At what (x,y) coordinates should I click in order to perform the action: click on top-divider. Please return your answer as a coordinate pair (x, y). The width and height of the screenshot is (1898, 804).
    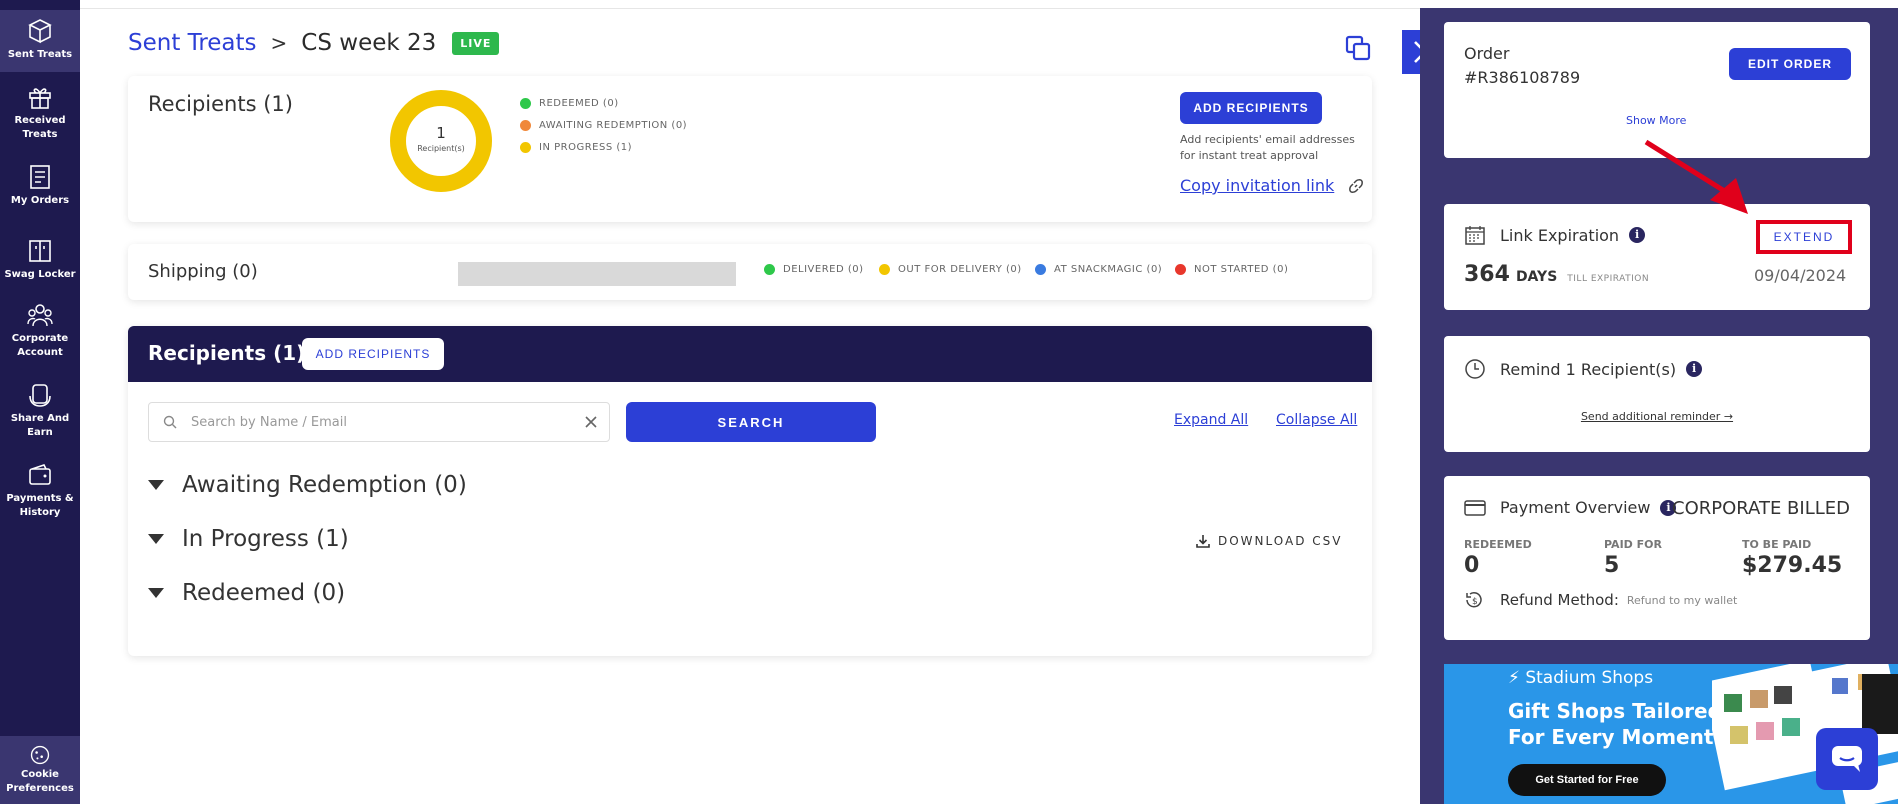
    Looking at the image, I should click on (750, 8).